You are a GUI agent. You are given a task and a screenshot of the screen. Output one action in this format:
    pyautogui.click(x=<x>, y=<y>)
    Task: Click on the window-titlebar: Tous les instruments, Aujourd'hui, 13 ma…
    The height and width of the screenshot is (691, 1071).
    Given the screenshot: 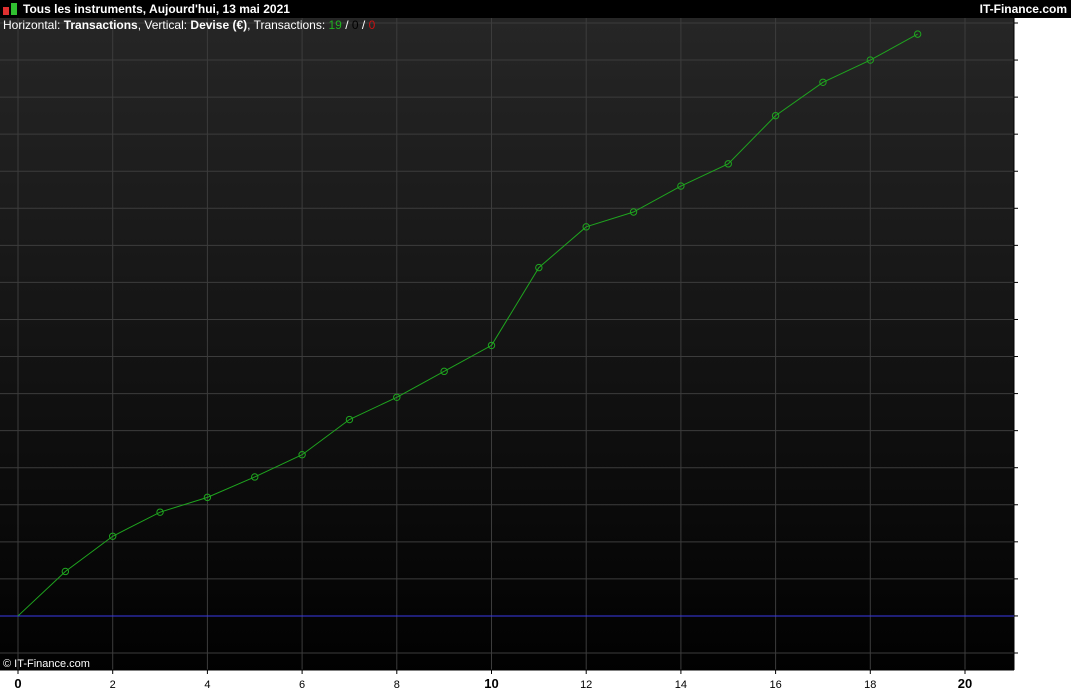 What is the action you would take?
    pyautogui.click(x=535, y=9)
    